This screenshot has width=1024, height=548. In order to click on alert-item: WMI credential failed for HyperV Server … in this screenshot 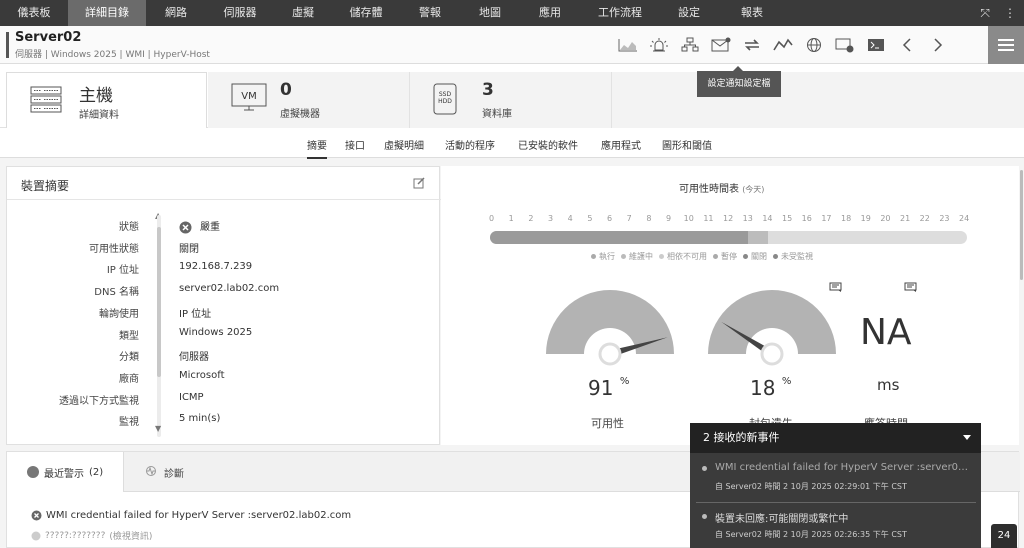, I will do `click(191, 515)`.